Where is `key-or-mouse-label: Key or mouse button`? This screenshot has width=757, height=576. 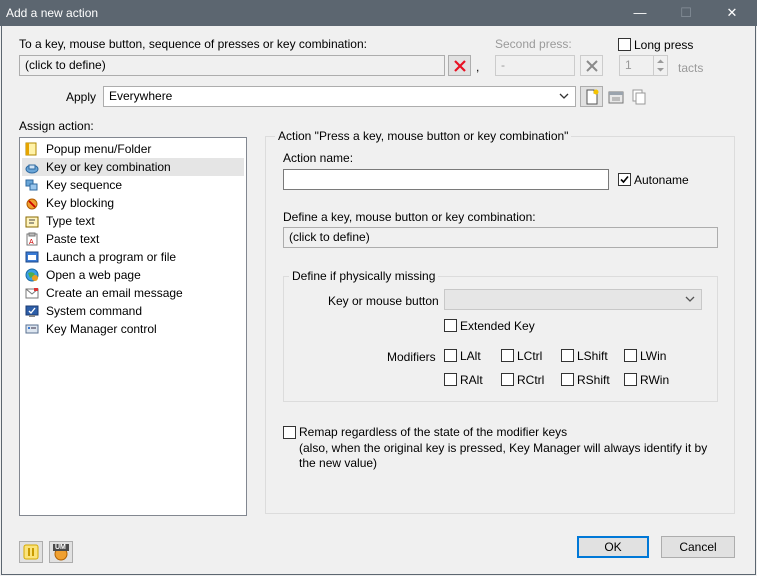 key-or-mouse-label: Key or mouse button is located at coordinates (383, 301).